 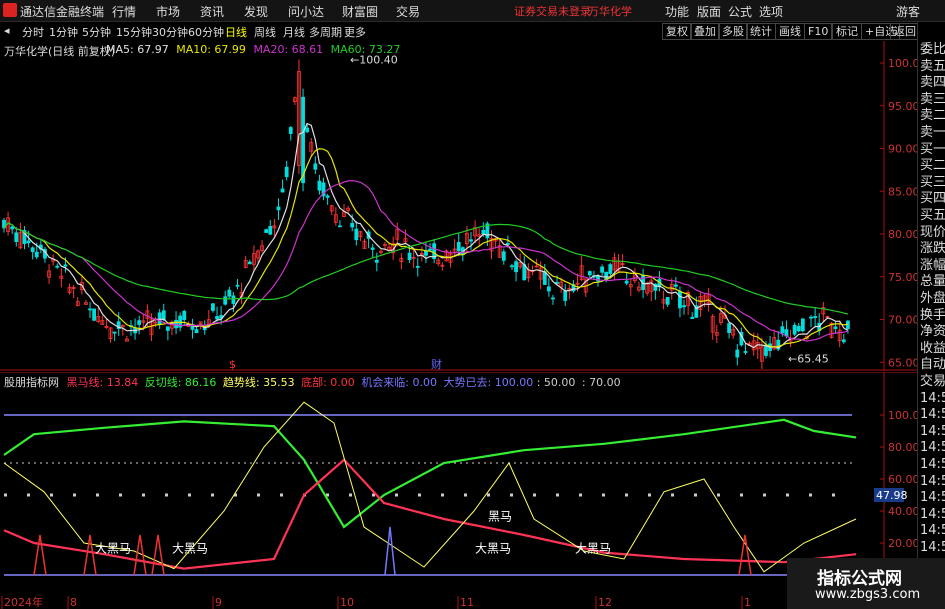 What do you see at coordinates (818, 31) in the screenshot?
I see `button-f10: F10` at bounding box center [818, 31].